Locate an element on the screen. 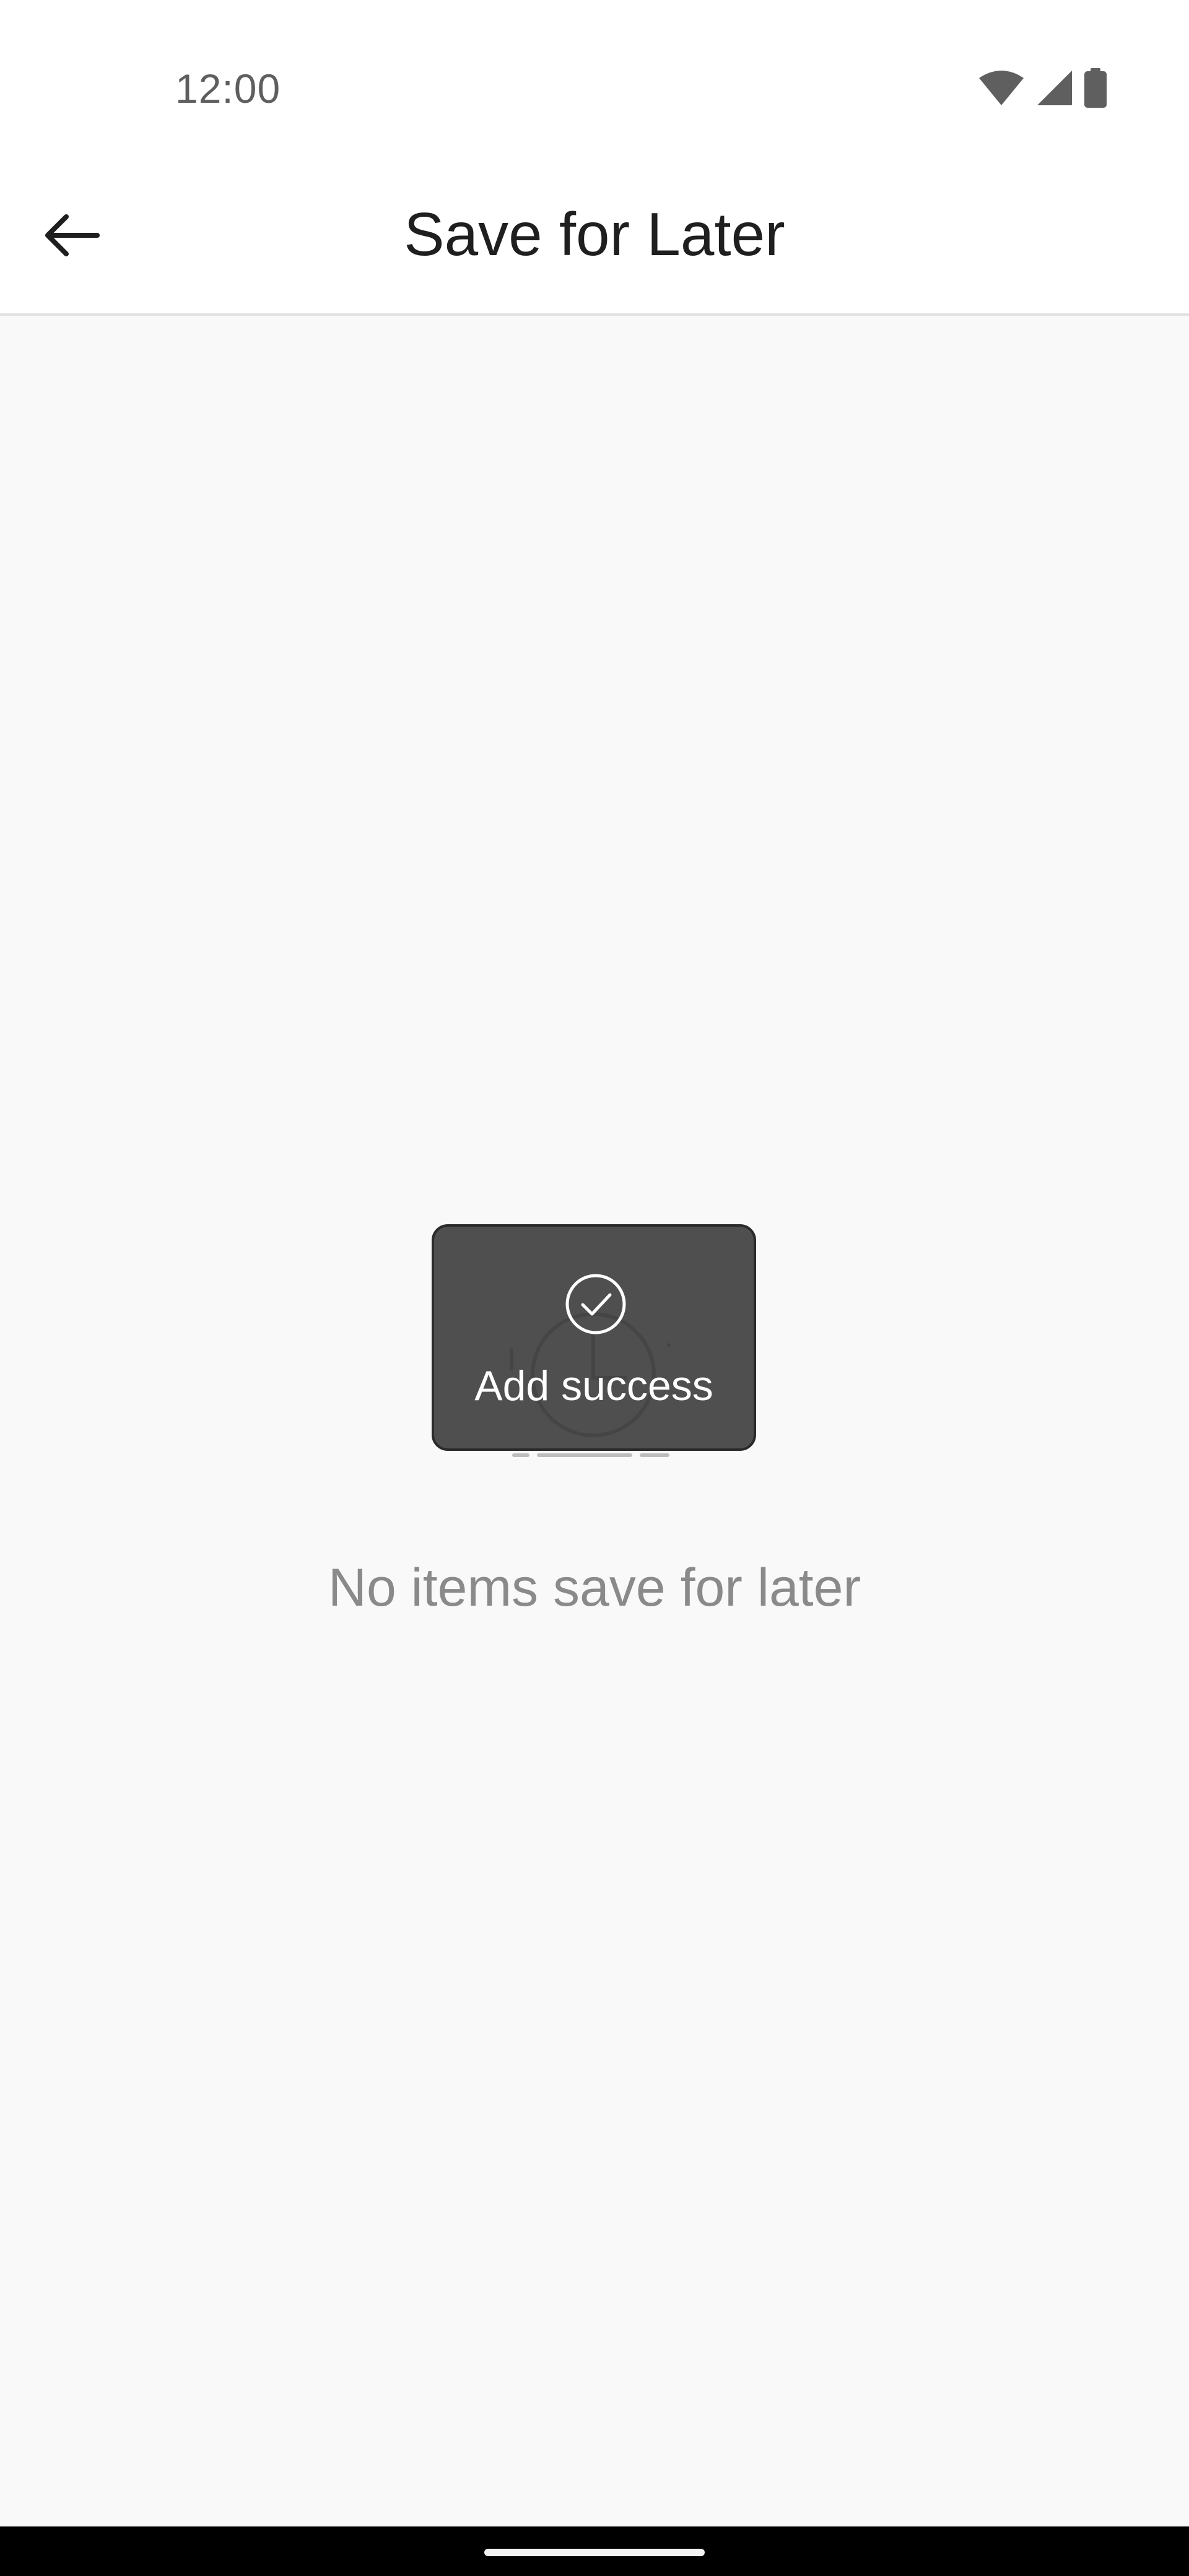 The height and width of the screenshot is (2576, 1189). navigation-bar is located at coordinates (594, 2551).